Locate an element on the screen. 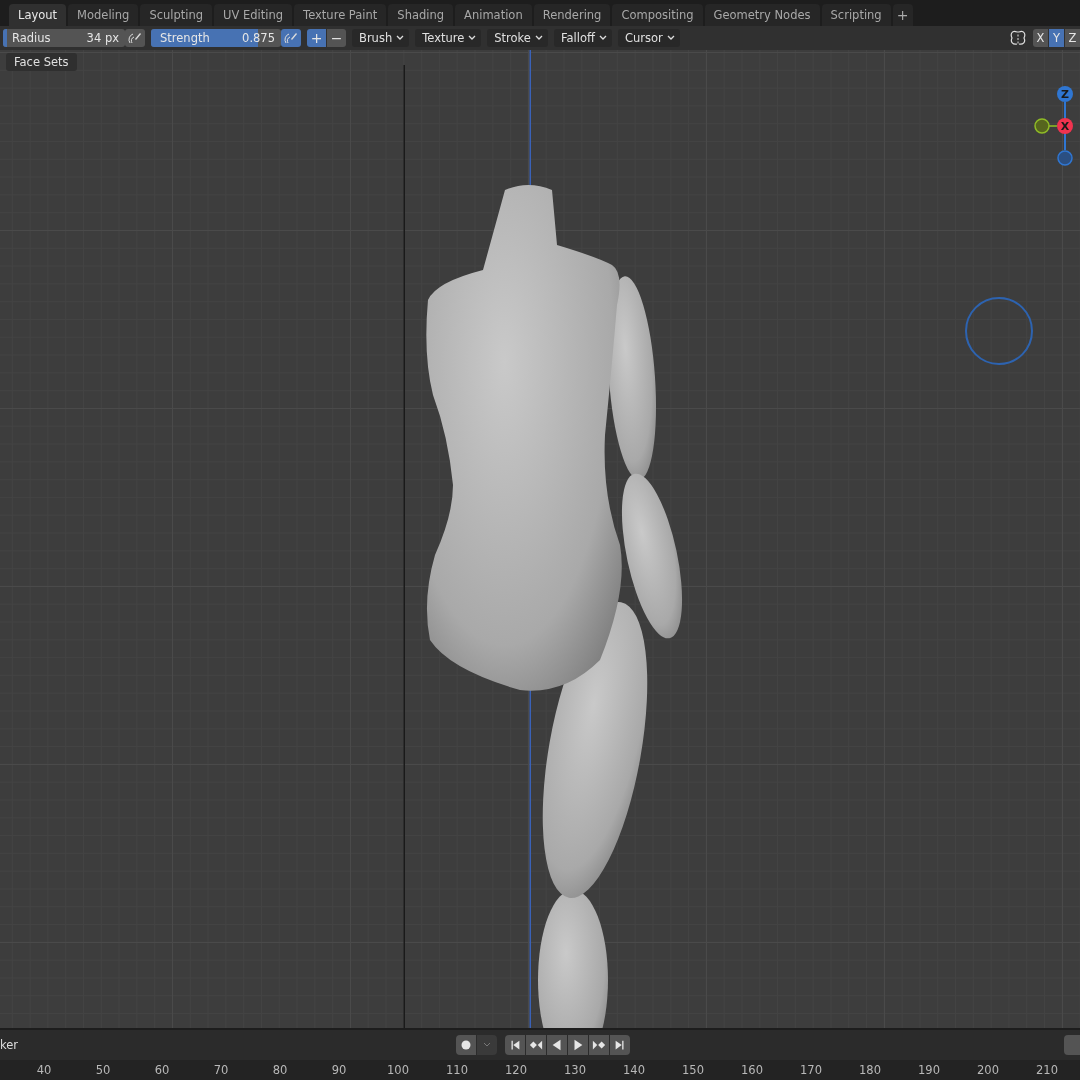  value-slider: Strength 0.875 is located at coordinates (216, 38).